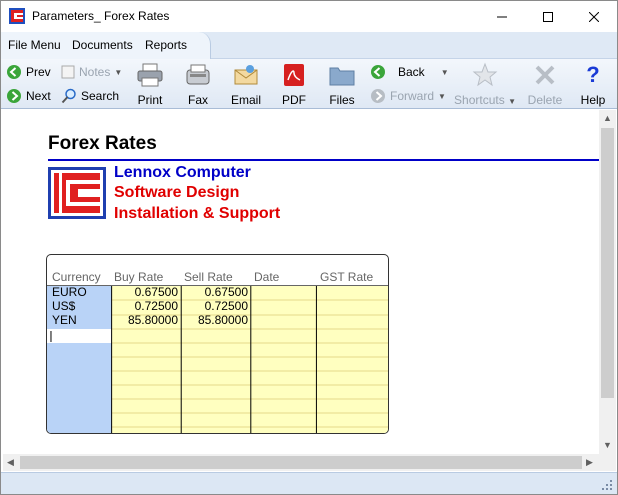 The height and width of the screenshot is (495, 618). What do you see at coordinates (378, 72) in the screenshot?
I see `back-arrow-icon` at bounding box center [378, 72].